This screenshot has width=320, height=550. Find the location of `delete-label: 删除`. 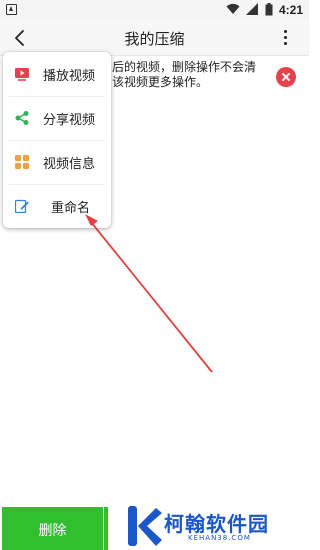

delete-label: 删除 is located at coordinates (52, 531).